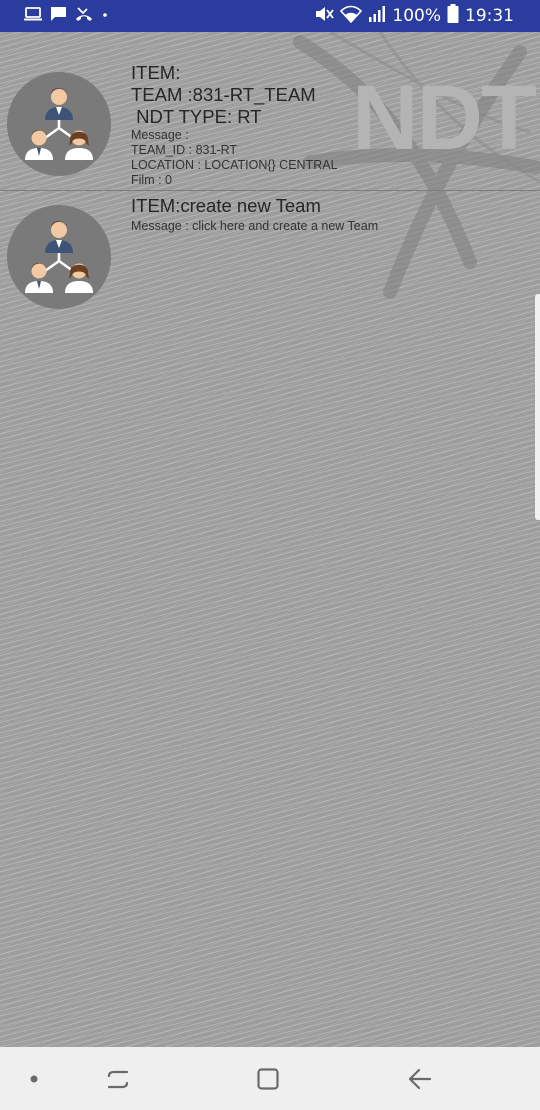 The width and height of the screenshot is (540, 1110). I want to click on location: LOCATION : LOCATION{} CENTRAL, so click(234, 165).